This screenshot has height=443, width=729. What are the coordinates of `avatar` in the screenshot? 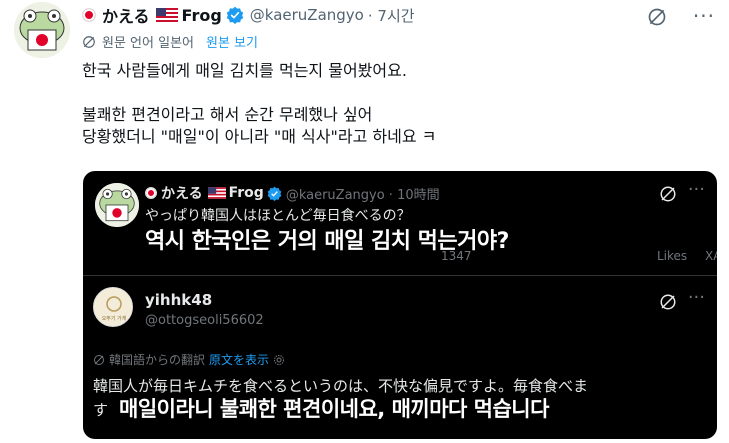 It's located at (42, 30).